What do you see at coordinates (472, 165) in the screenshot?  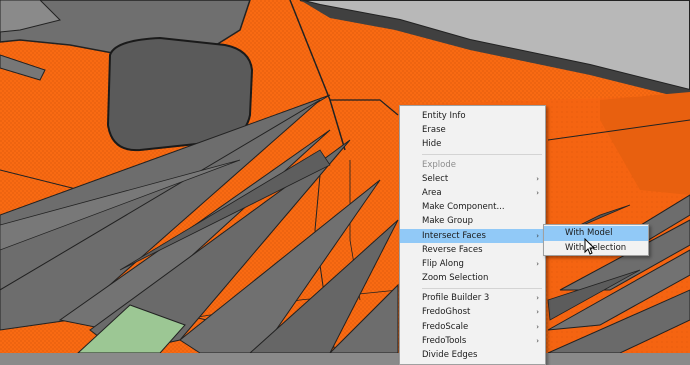 I see `menu-item-explode: Explode` at bounding box center [472, 165].